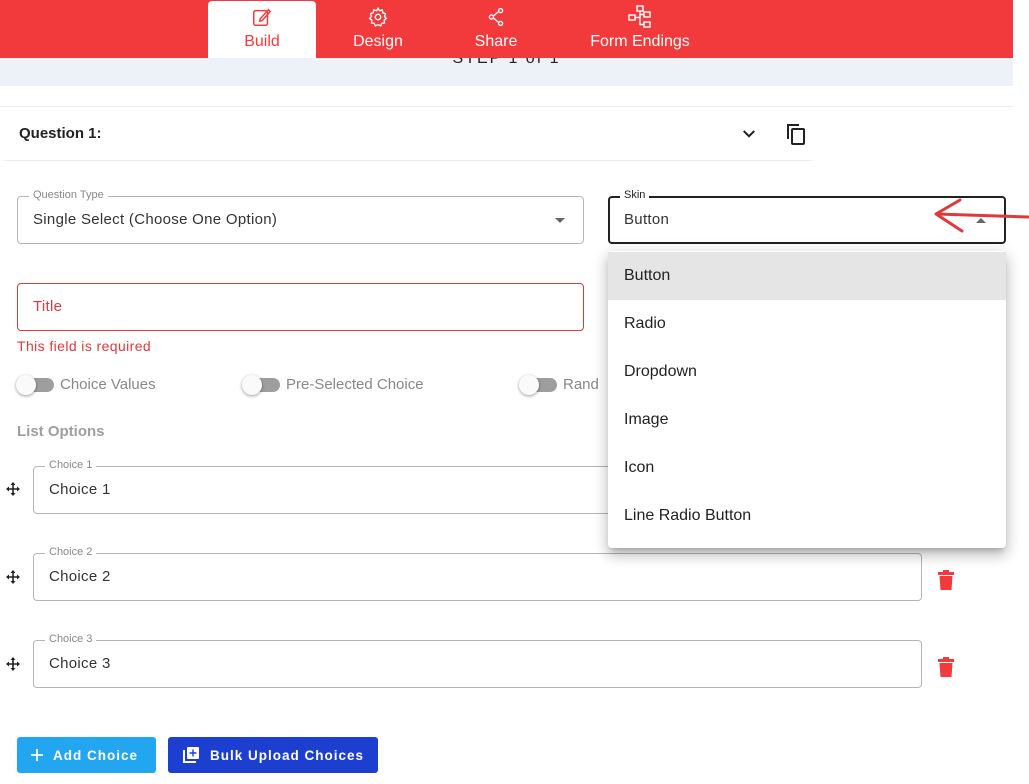 Image resolution: width=1029 pixels, height=784 pixels. What do you see at coordinates (80, 663) in the screenshot?
I see `choice-value-3: Choice 3` at bounding box center [80, 663].